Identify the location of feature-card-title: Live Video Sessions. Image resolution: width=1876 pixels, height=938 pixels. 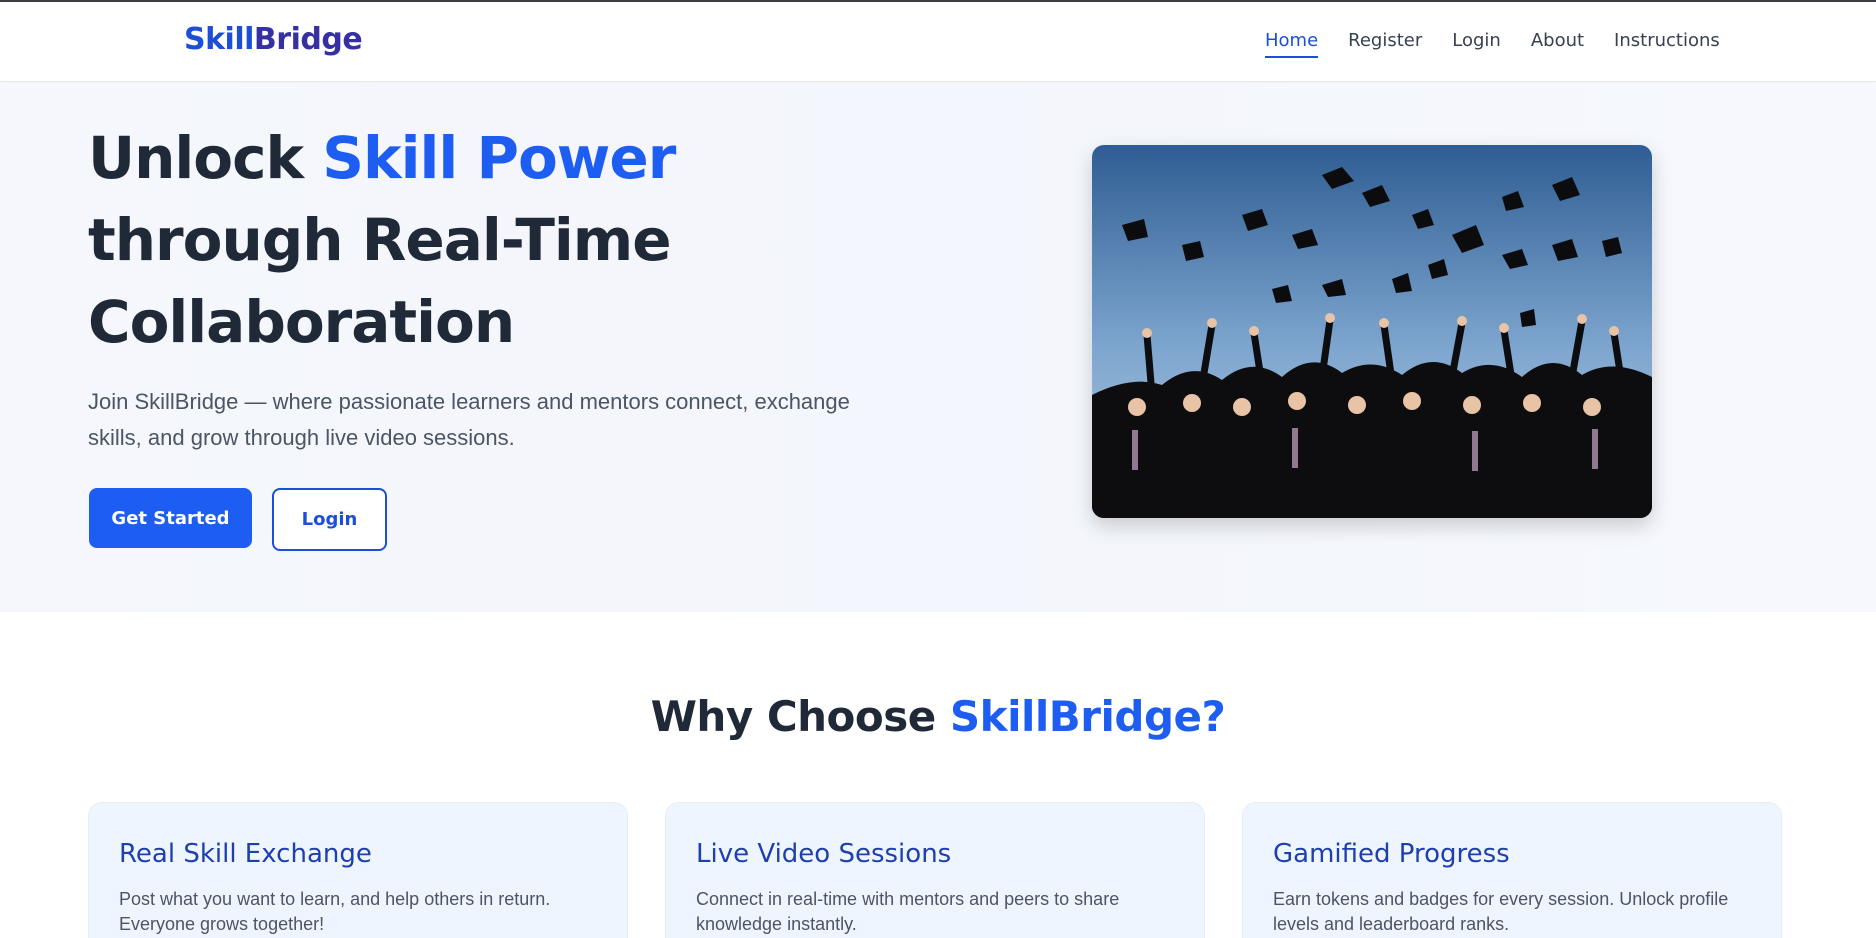
(824, 854).